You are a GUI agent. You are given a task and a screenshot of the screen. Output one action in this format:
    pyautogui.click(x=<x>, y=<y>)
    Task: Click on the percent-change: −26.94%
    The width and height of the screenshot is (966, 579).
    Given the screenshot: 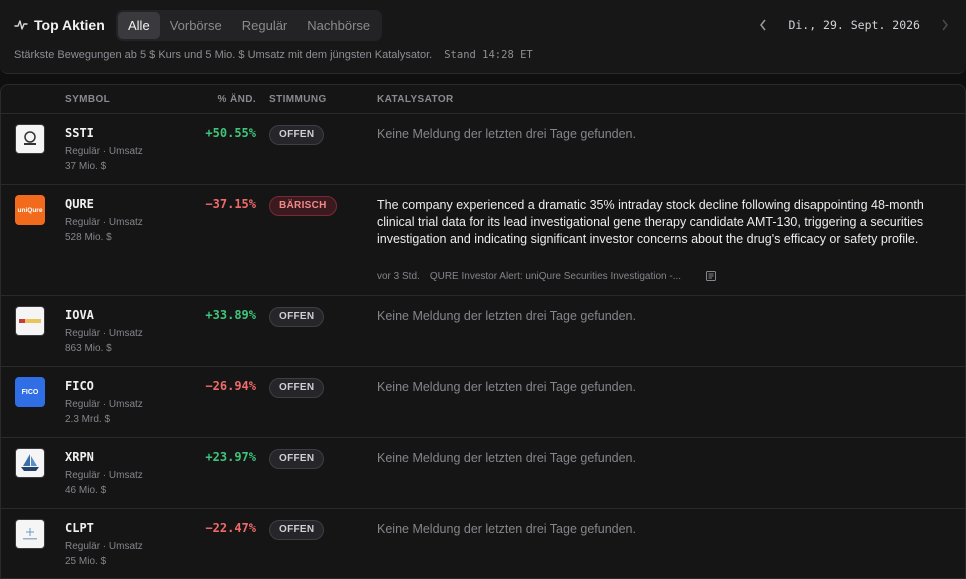 What is the action you would take?
    pyautogui.click(x=230, y=386)
    